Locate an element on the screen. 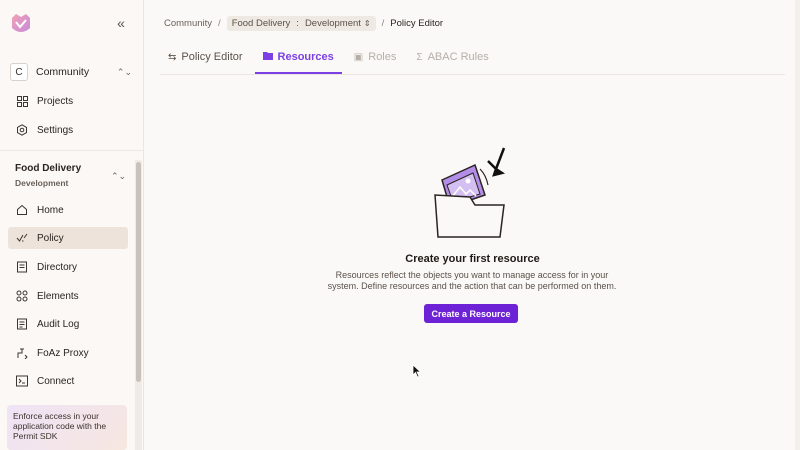 Image resolution: width=800 pixels, height=450 pixels. project-selector: Food Delivery Development is located at coordinates (70, 175).